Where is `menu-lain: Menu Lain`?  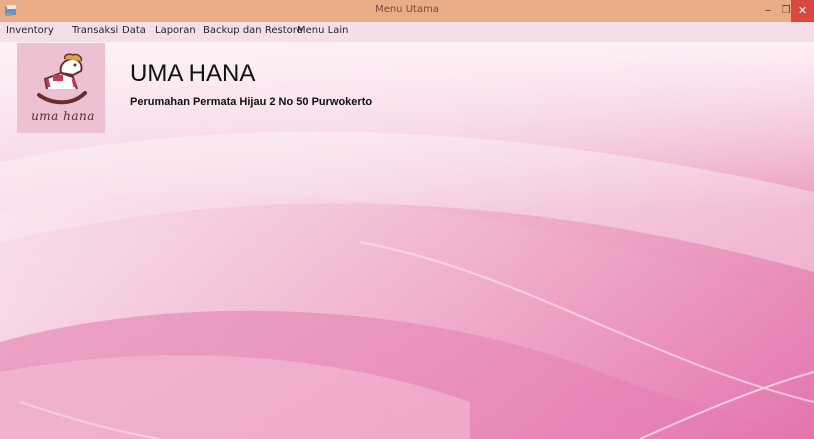
menu-lain: Menu Lain is located at coordinates (322, 30).